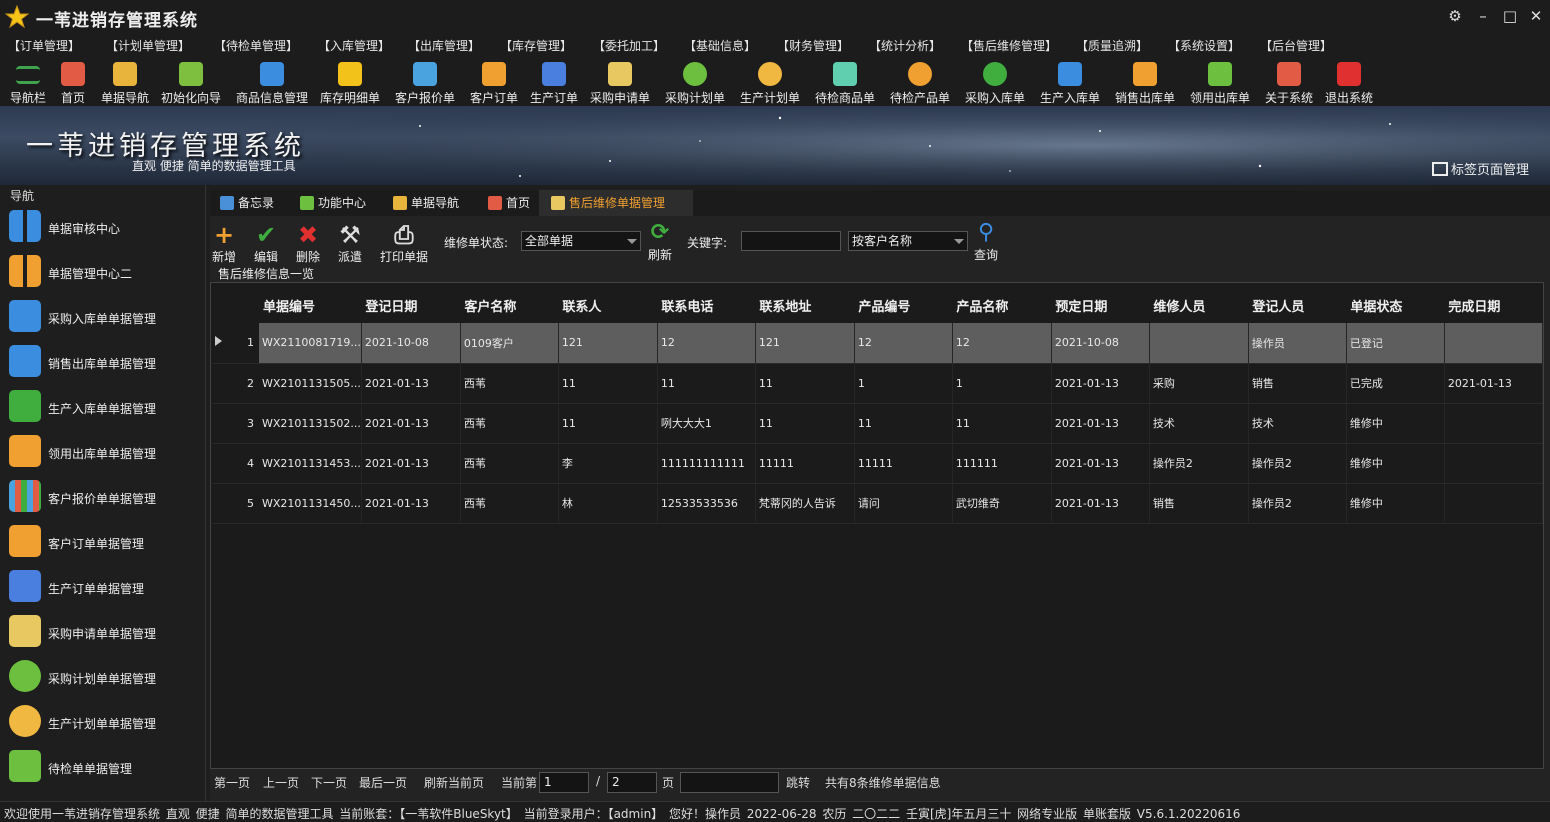 Image resolution: width=1550 pixels, height=822 pixels. I want to click on col-doc-status: 单据状态, so click(1395, 305).